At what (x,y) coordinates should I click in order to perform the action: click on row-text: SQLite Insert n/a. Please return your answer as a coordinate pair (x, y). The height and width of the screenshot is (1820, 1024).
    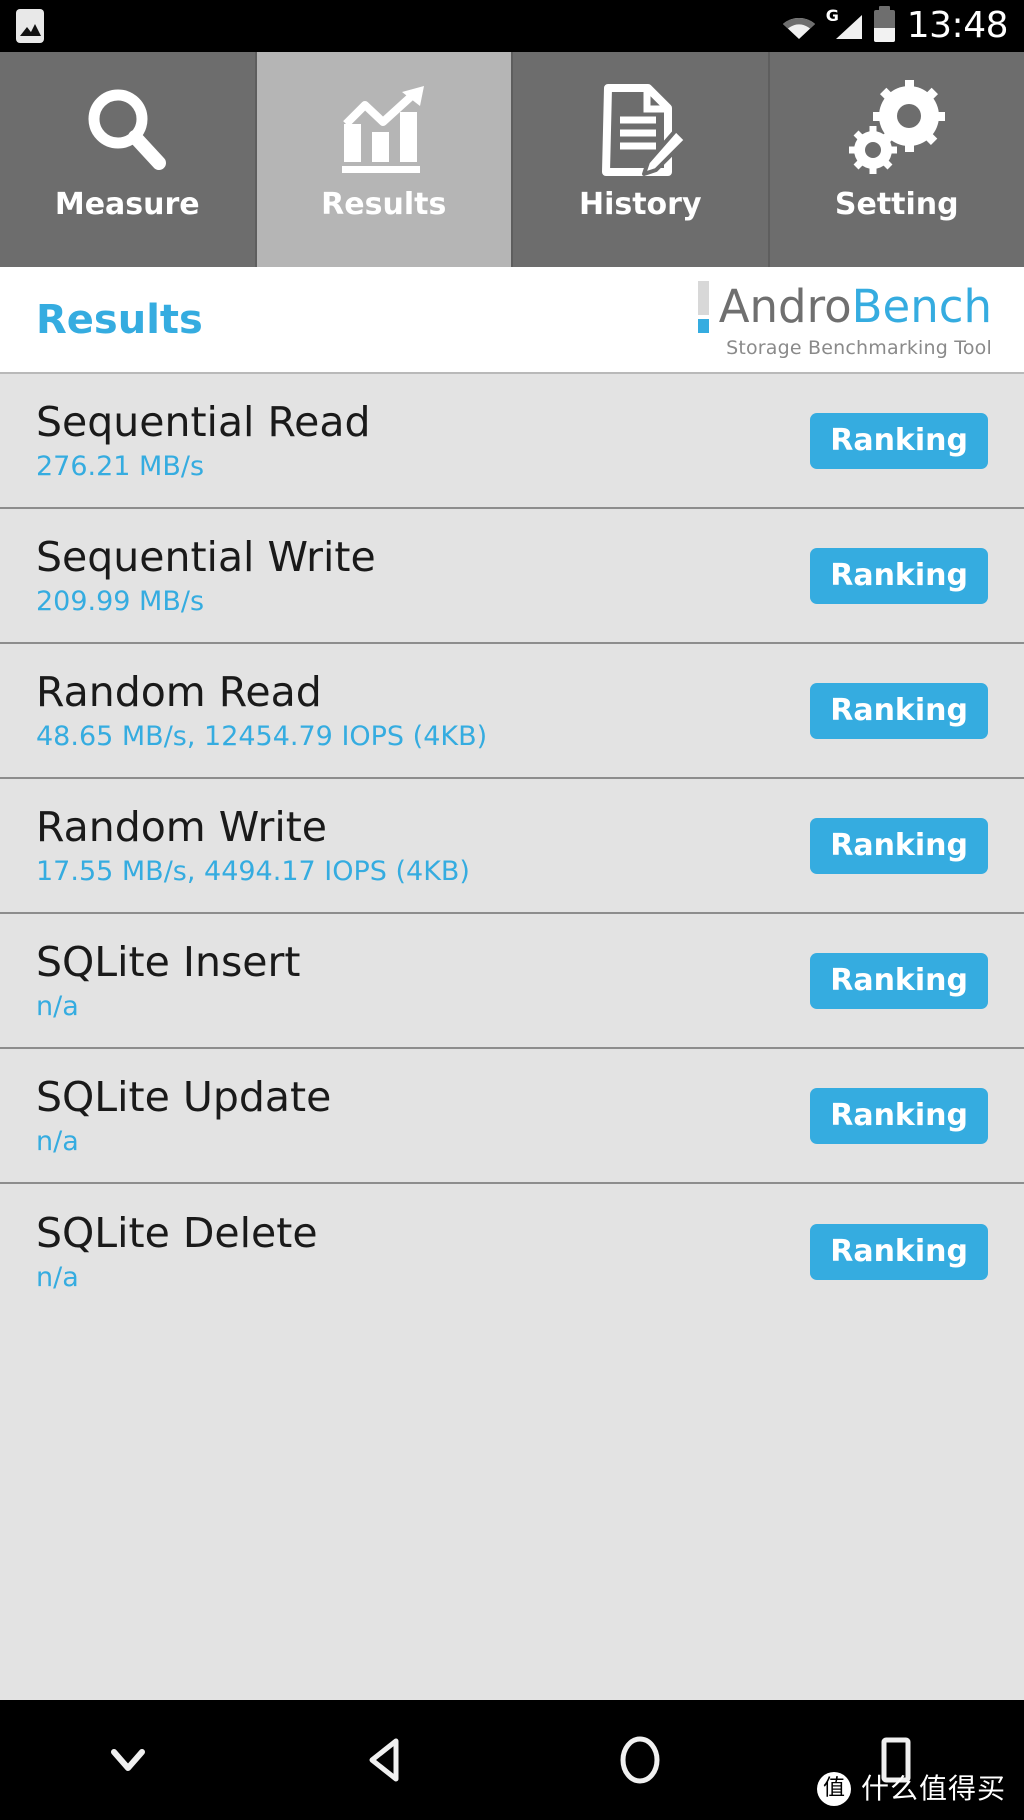
    Looking at the image, I should click on (168, 980).